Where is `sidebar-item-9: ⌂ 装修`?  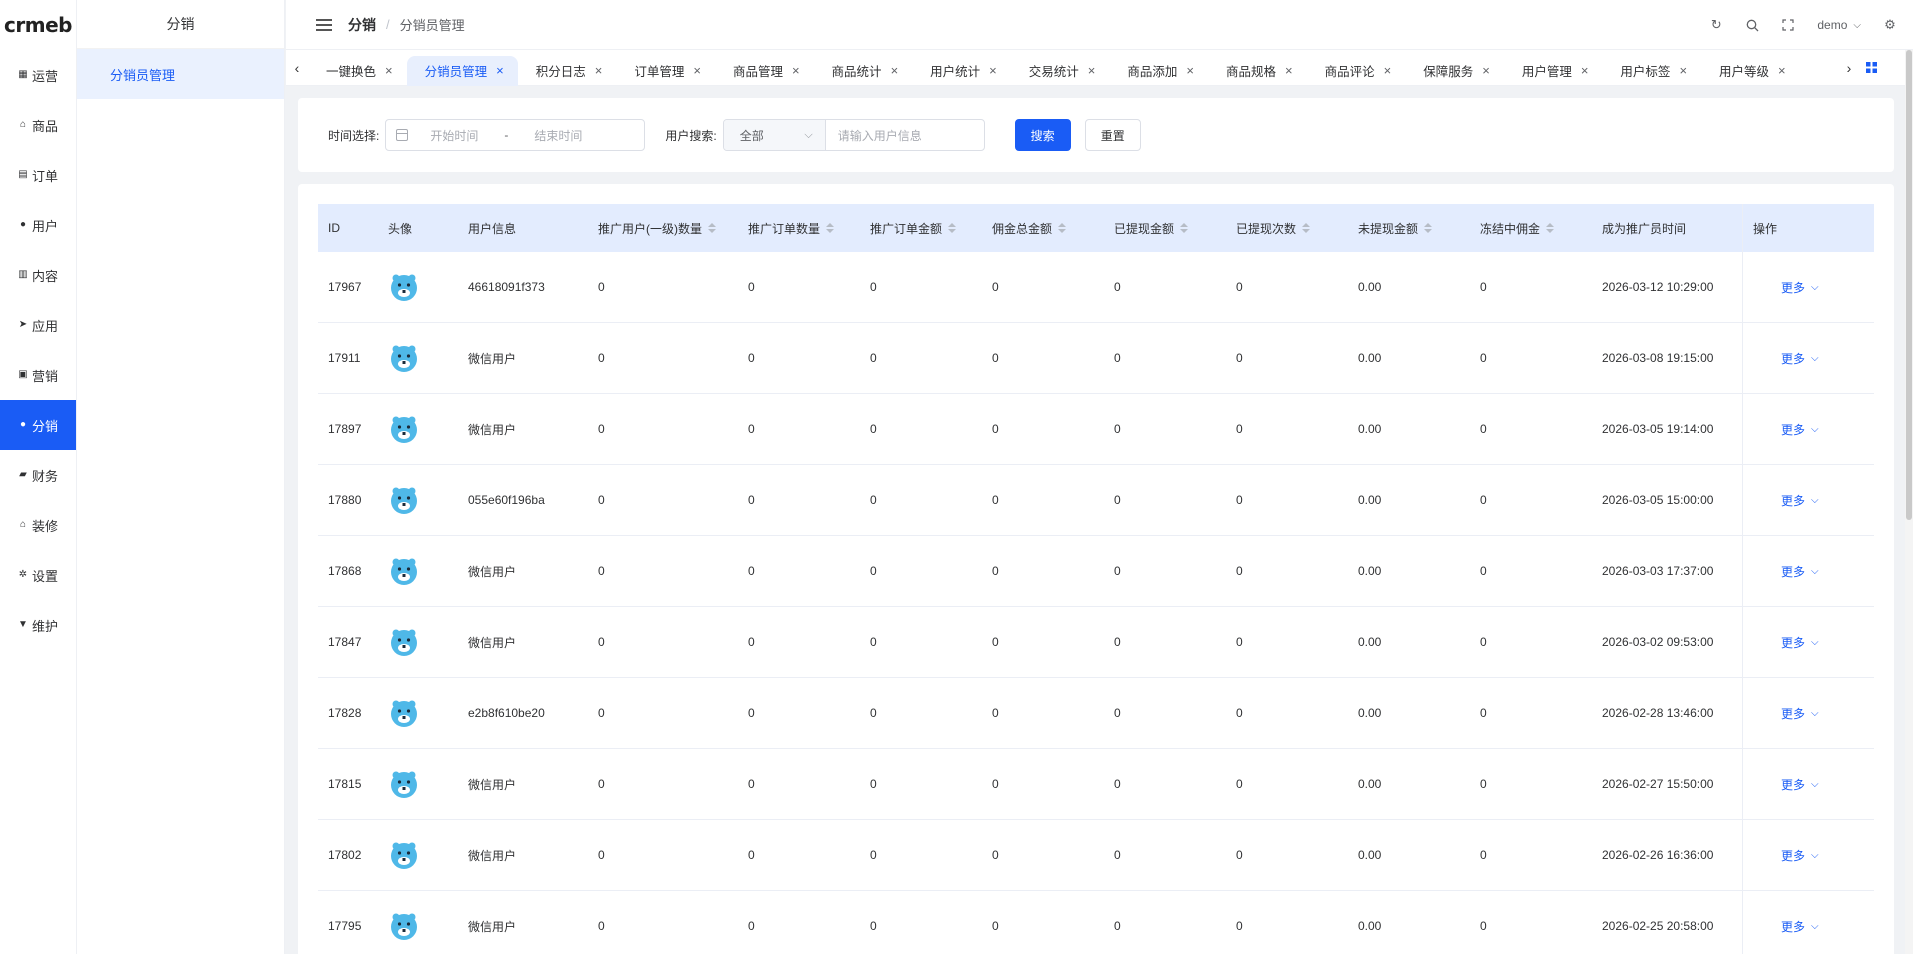 sidebar-item-9: ⌂ 装修 is located at coordinates (38, 525).